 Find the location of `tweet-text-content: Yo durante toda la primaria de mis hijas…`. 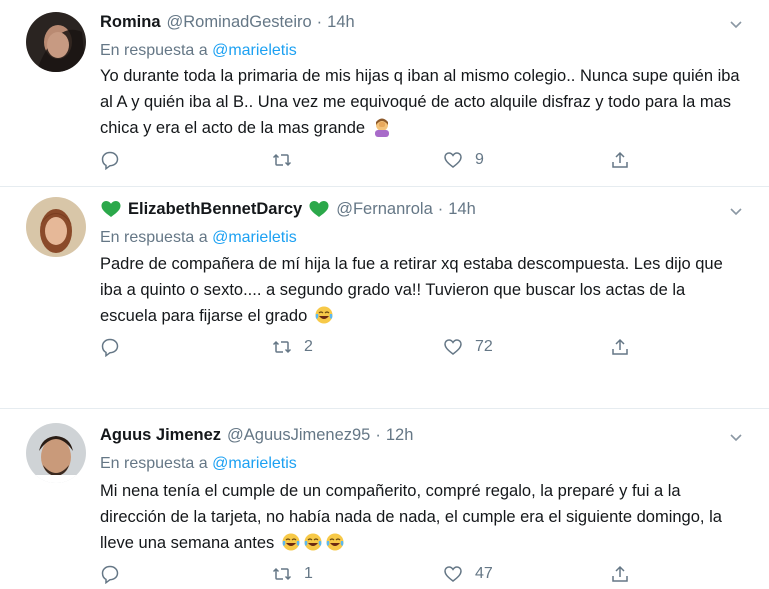

tweet-text-content: Yo durante toda la primaria de mis hijas… is located at coordinates (420, 102).